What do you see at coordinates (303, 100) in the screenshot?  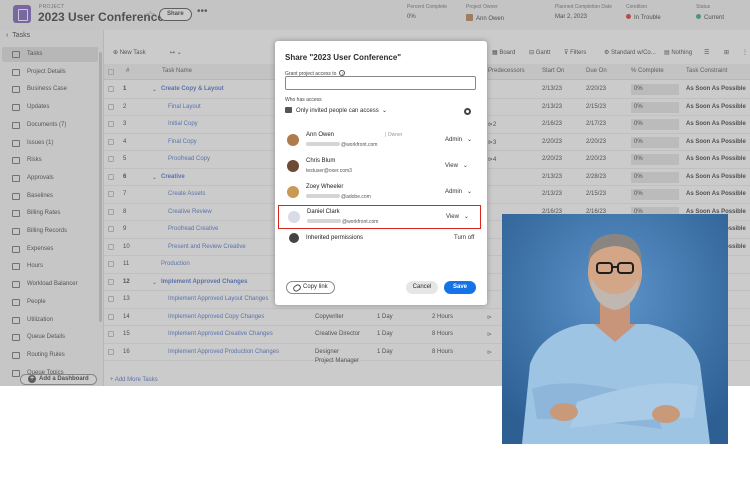 I see `who-has-access-label: Who has access` at bounding box center [303, 100].